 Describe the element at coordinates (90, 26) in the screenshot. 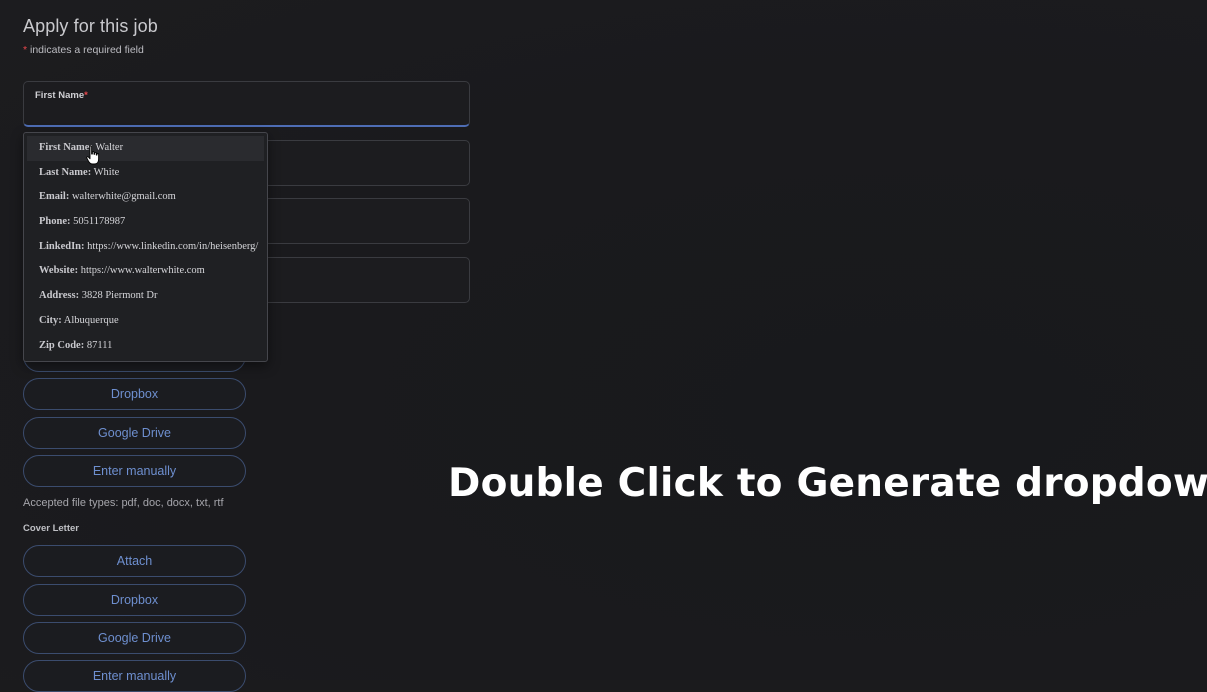

I see `page-title: Apply for this job` at that location.